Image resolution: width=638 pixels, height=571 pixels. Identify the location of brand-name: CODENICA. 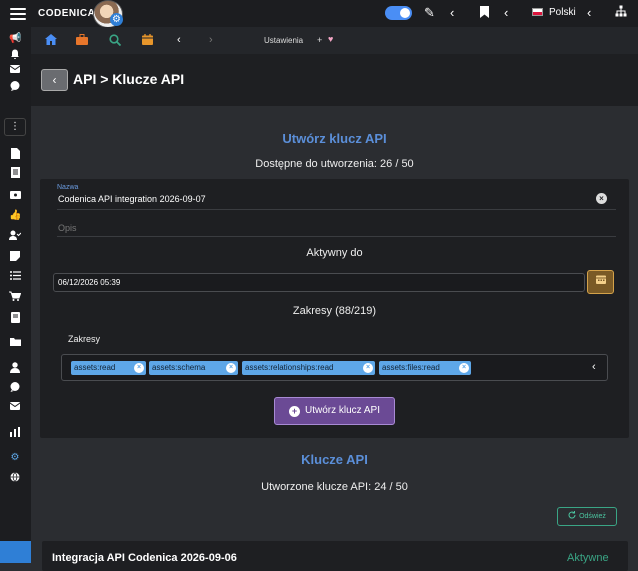
(67, 13).